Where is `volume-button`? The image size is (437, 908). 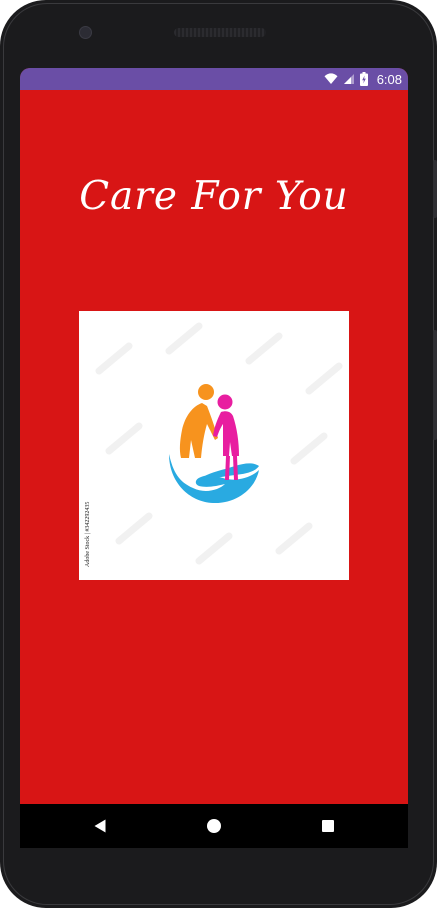
volume-button is located at coordinates (435, 385).